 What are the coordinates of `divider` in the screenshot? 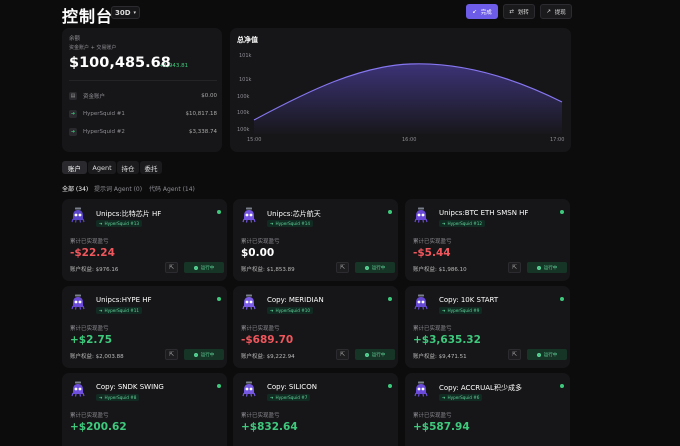 It's located at (143, 80).